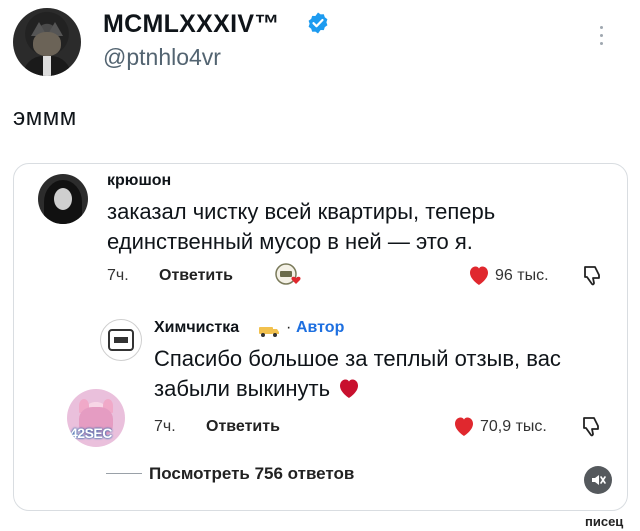  Describe the element at coordinates (165, 426) in the screenshot. I see `reply-time: 7ч.` at that location.